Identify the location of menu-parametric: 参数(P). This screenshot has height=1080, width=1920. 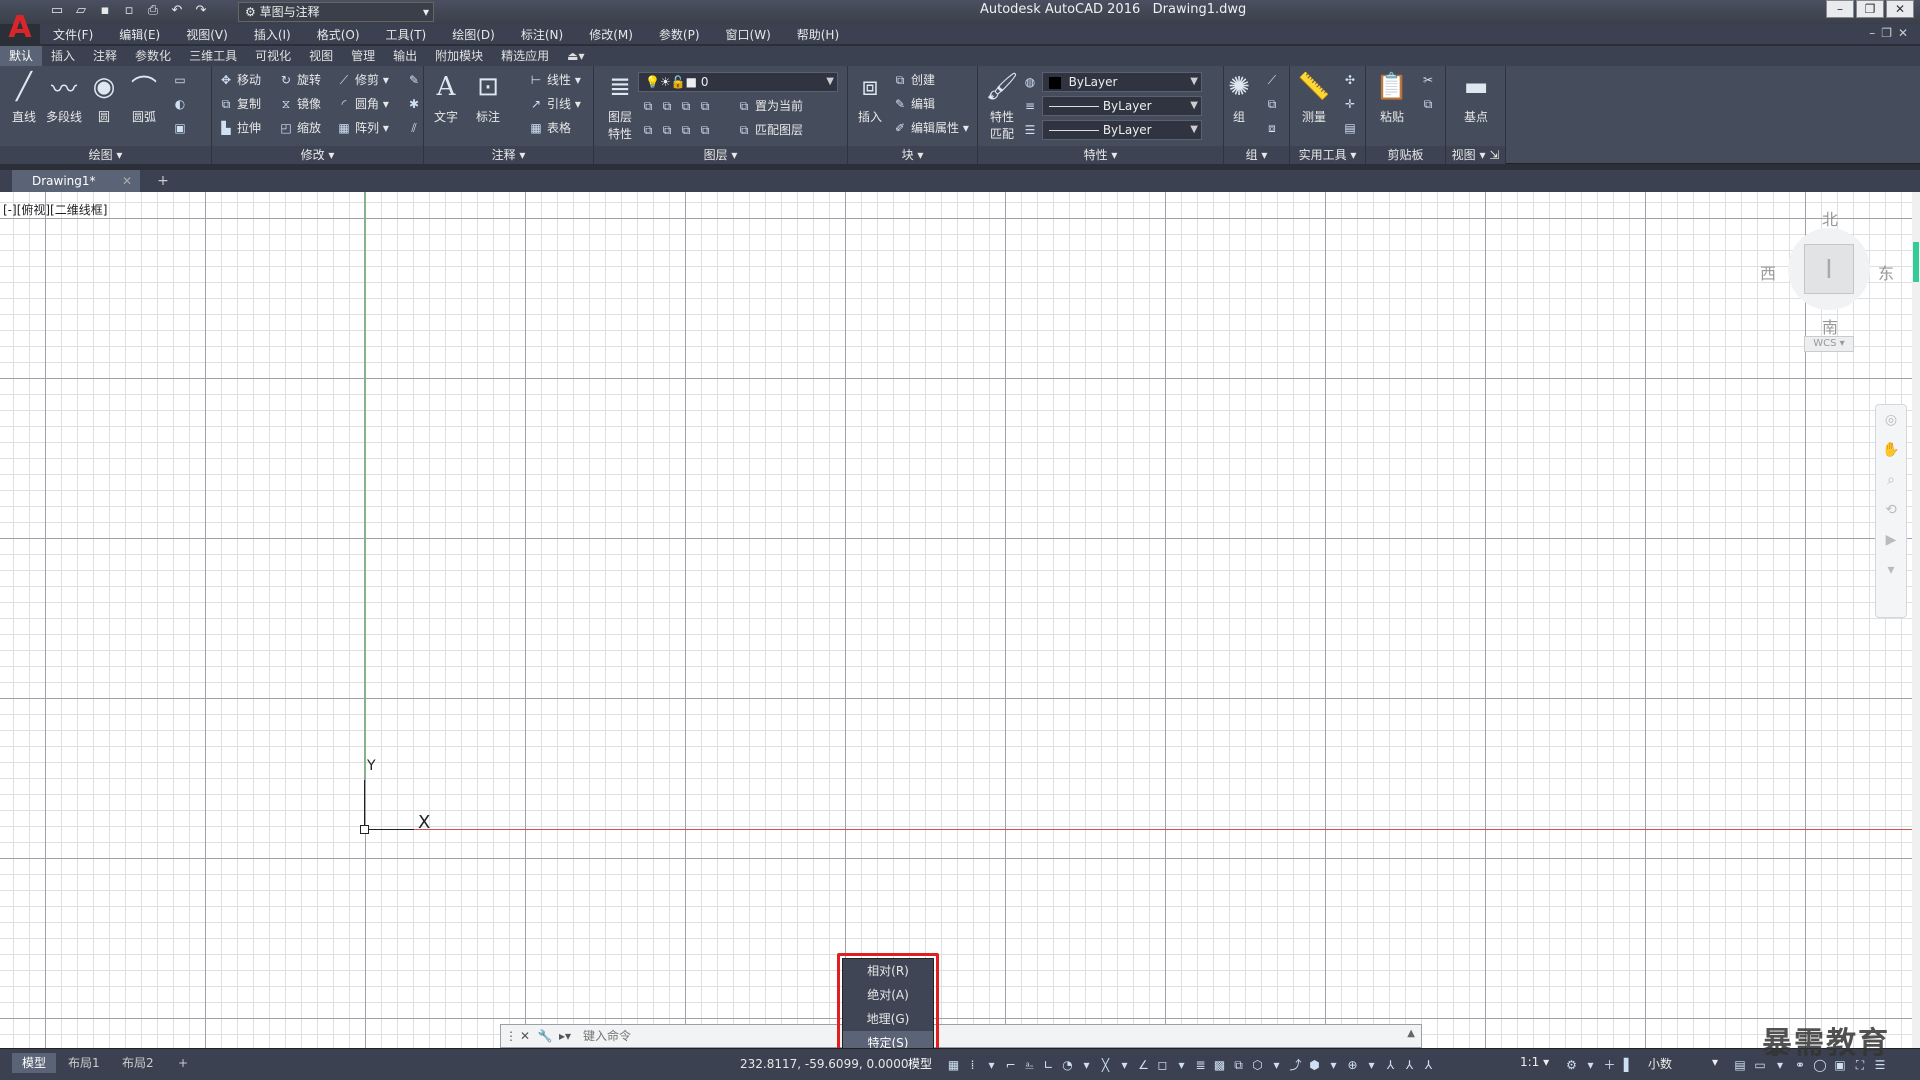
(679, 34).